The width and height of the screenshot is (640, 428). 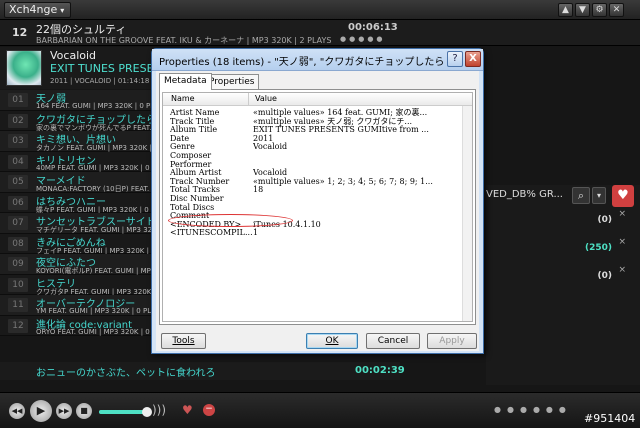 I want to click on track-number: 07, so click(x=18, y=223).